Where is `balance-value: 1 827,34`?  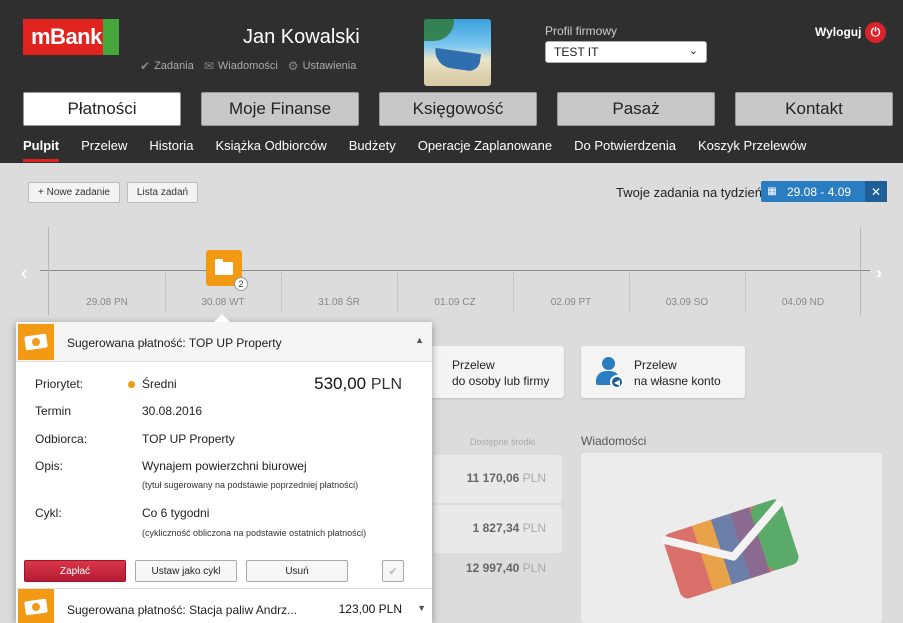 balance-value: 1 827,34 is located at coordinates (496, 528).